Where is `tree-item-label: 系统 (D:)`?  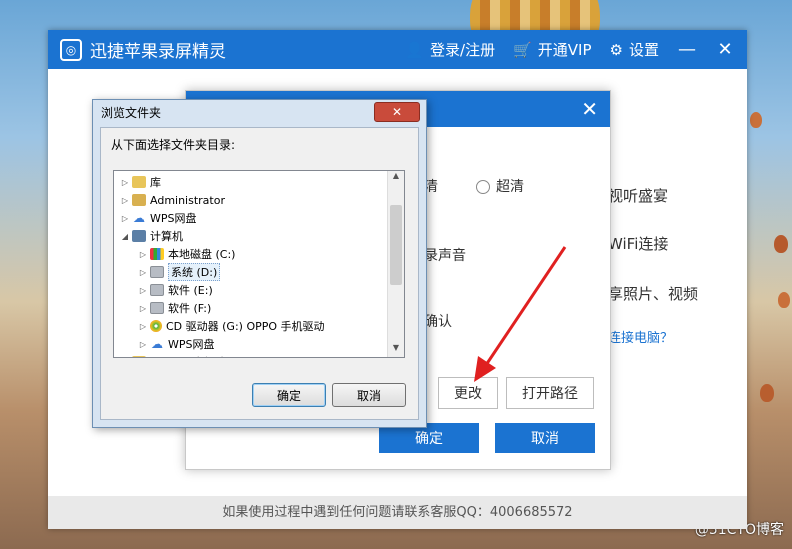
tree-item-label: 系统 (D:) is located at coordinates (194, 272).